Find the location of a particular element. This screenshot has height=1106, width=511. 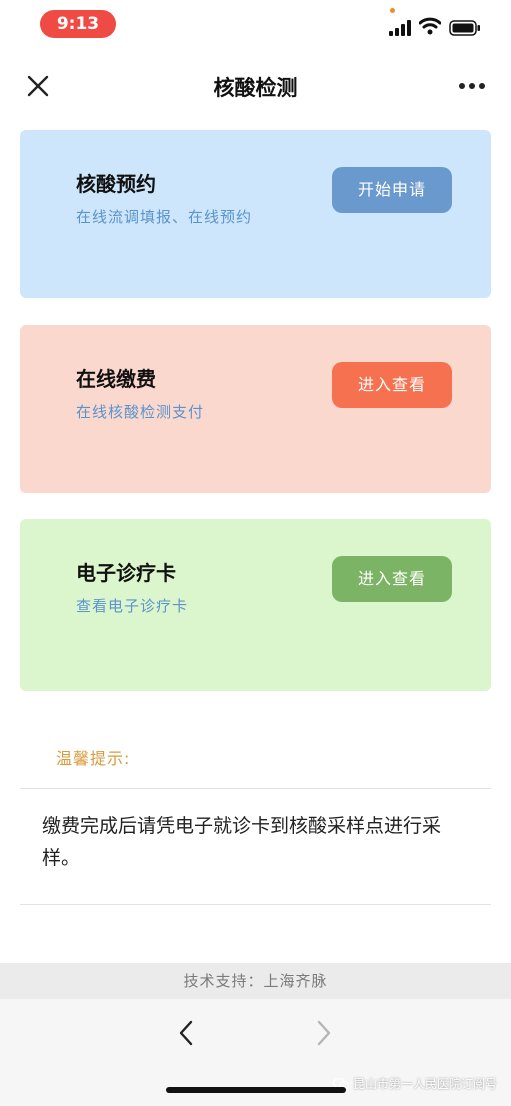

nav-bar: 核酸检测 is located at coordinates (255, 86).